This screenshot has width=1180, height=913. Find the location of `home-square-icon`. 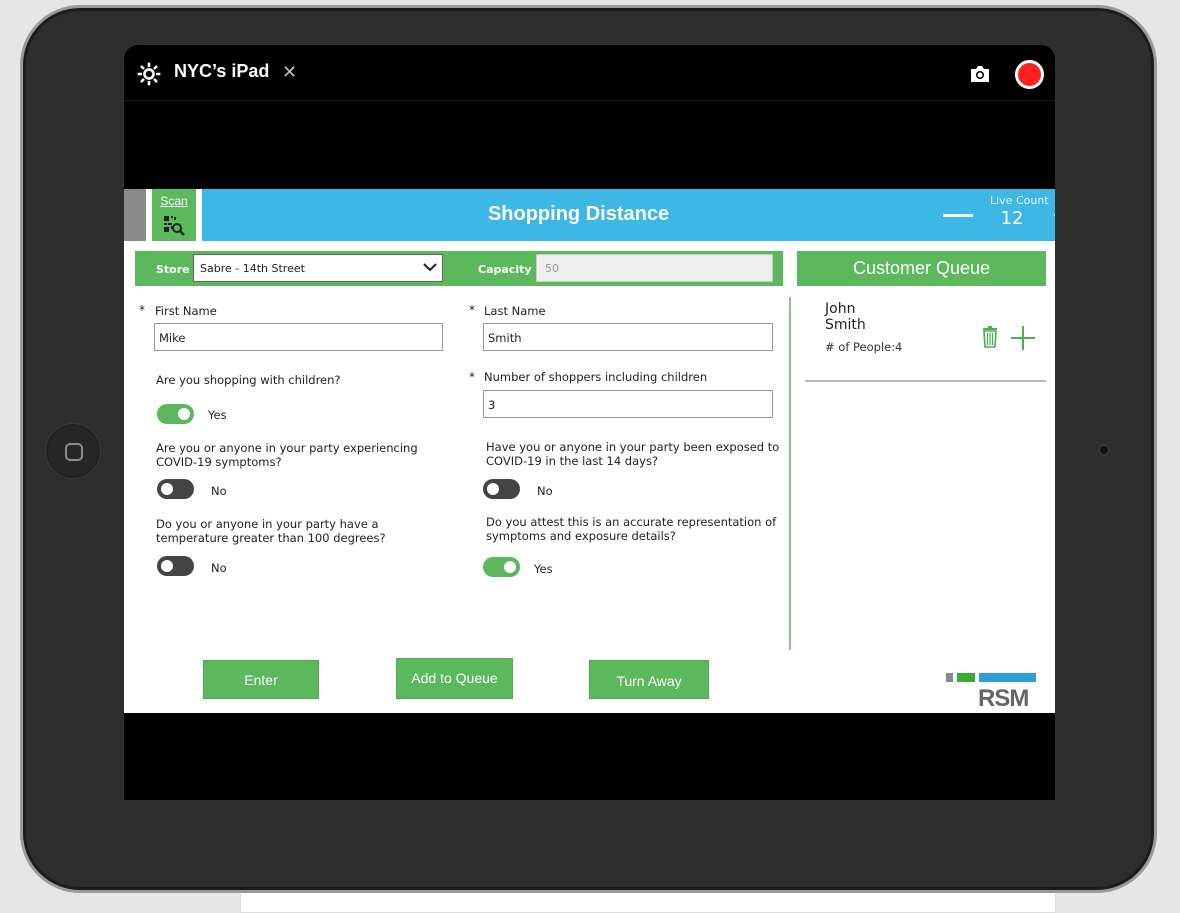

home-square-icon is located at coordinates (74, 452).